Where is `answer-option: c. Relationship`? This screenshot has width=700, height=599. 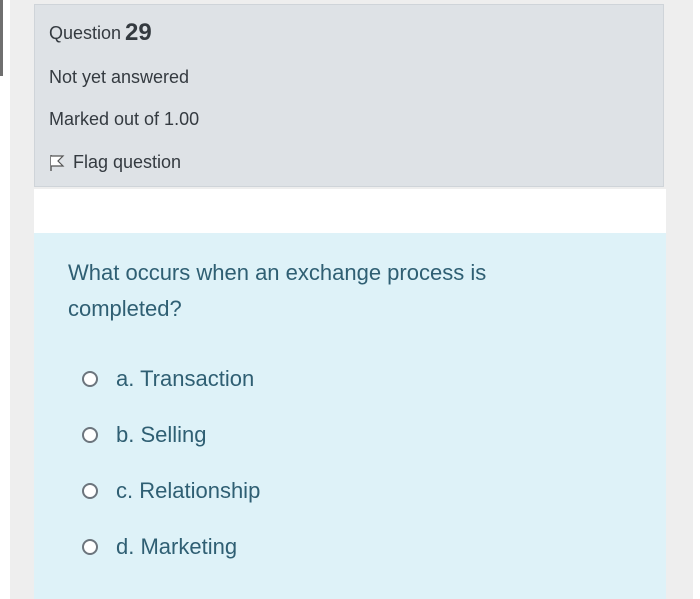
answer-option: c. Relationship is located at coordinates (171, 491).